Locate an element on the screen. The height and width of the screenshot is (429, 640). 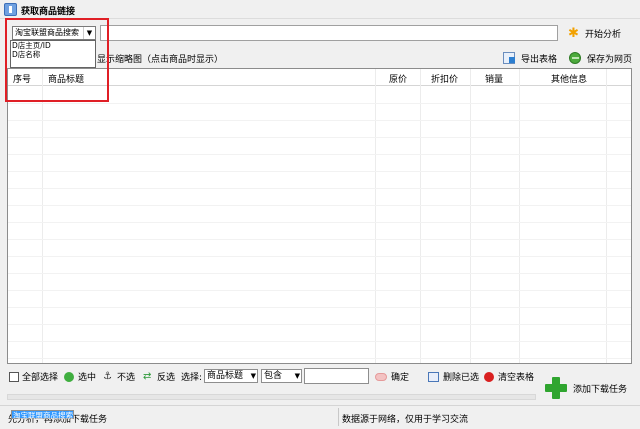
clear-table-button: 清空表格 is located at coordinates (509, 376).